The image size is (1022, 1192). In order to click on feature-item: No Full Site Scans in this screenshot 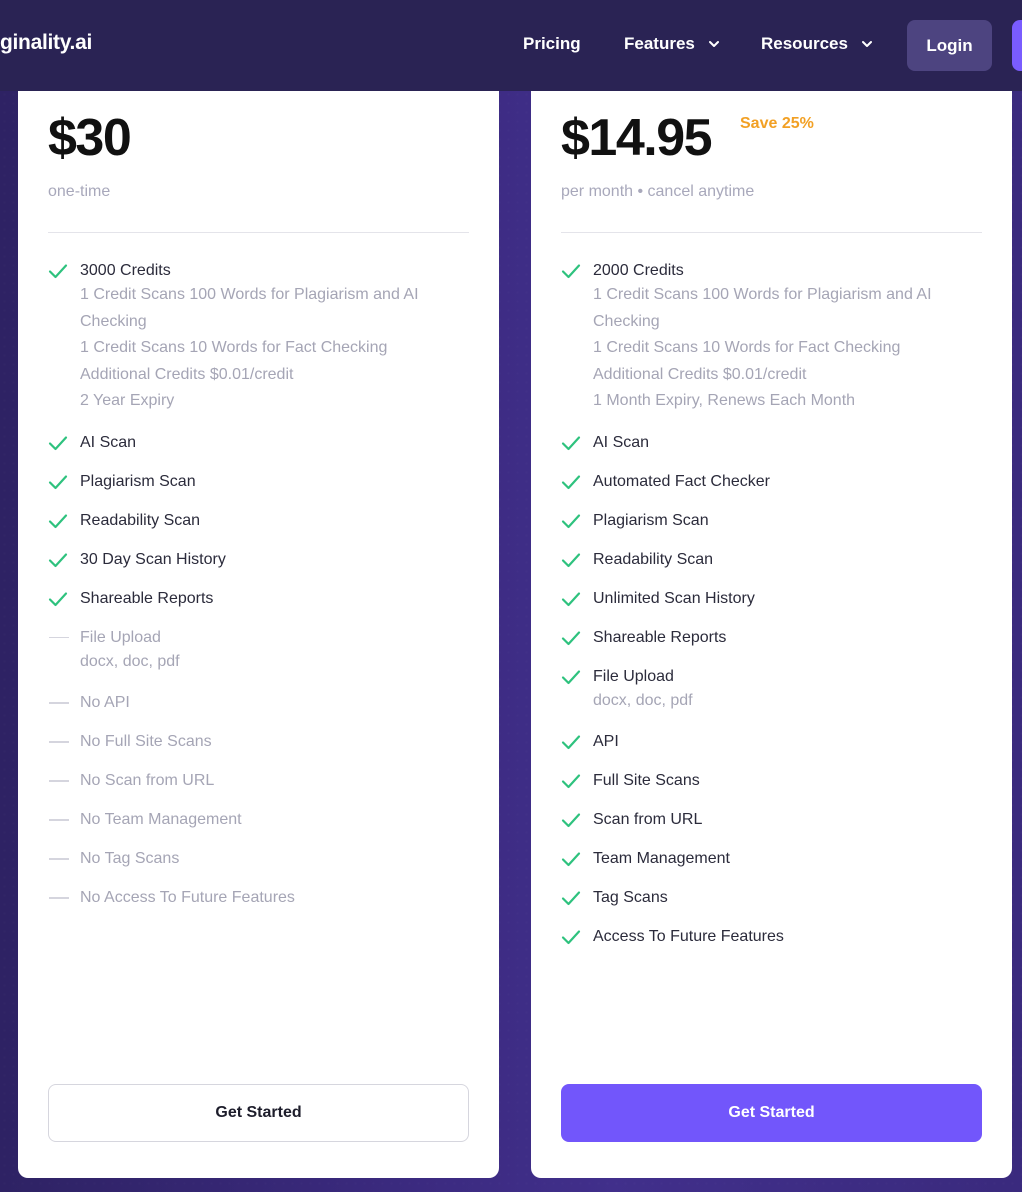, I will do `click(258, 742)`.